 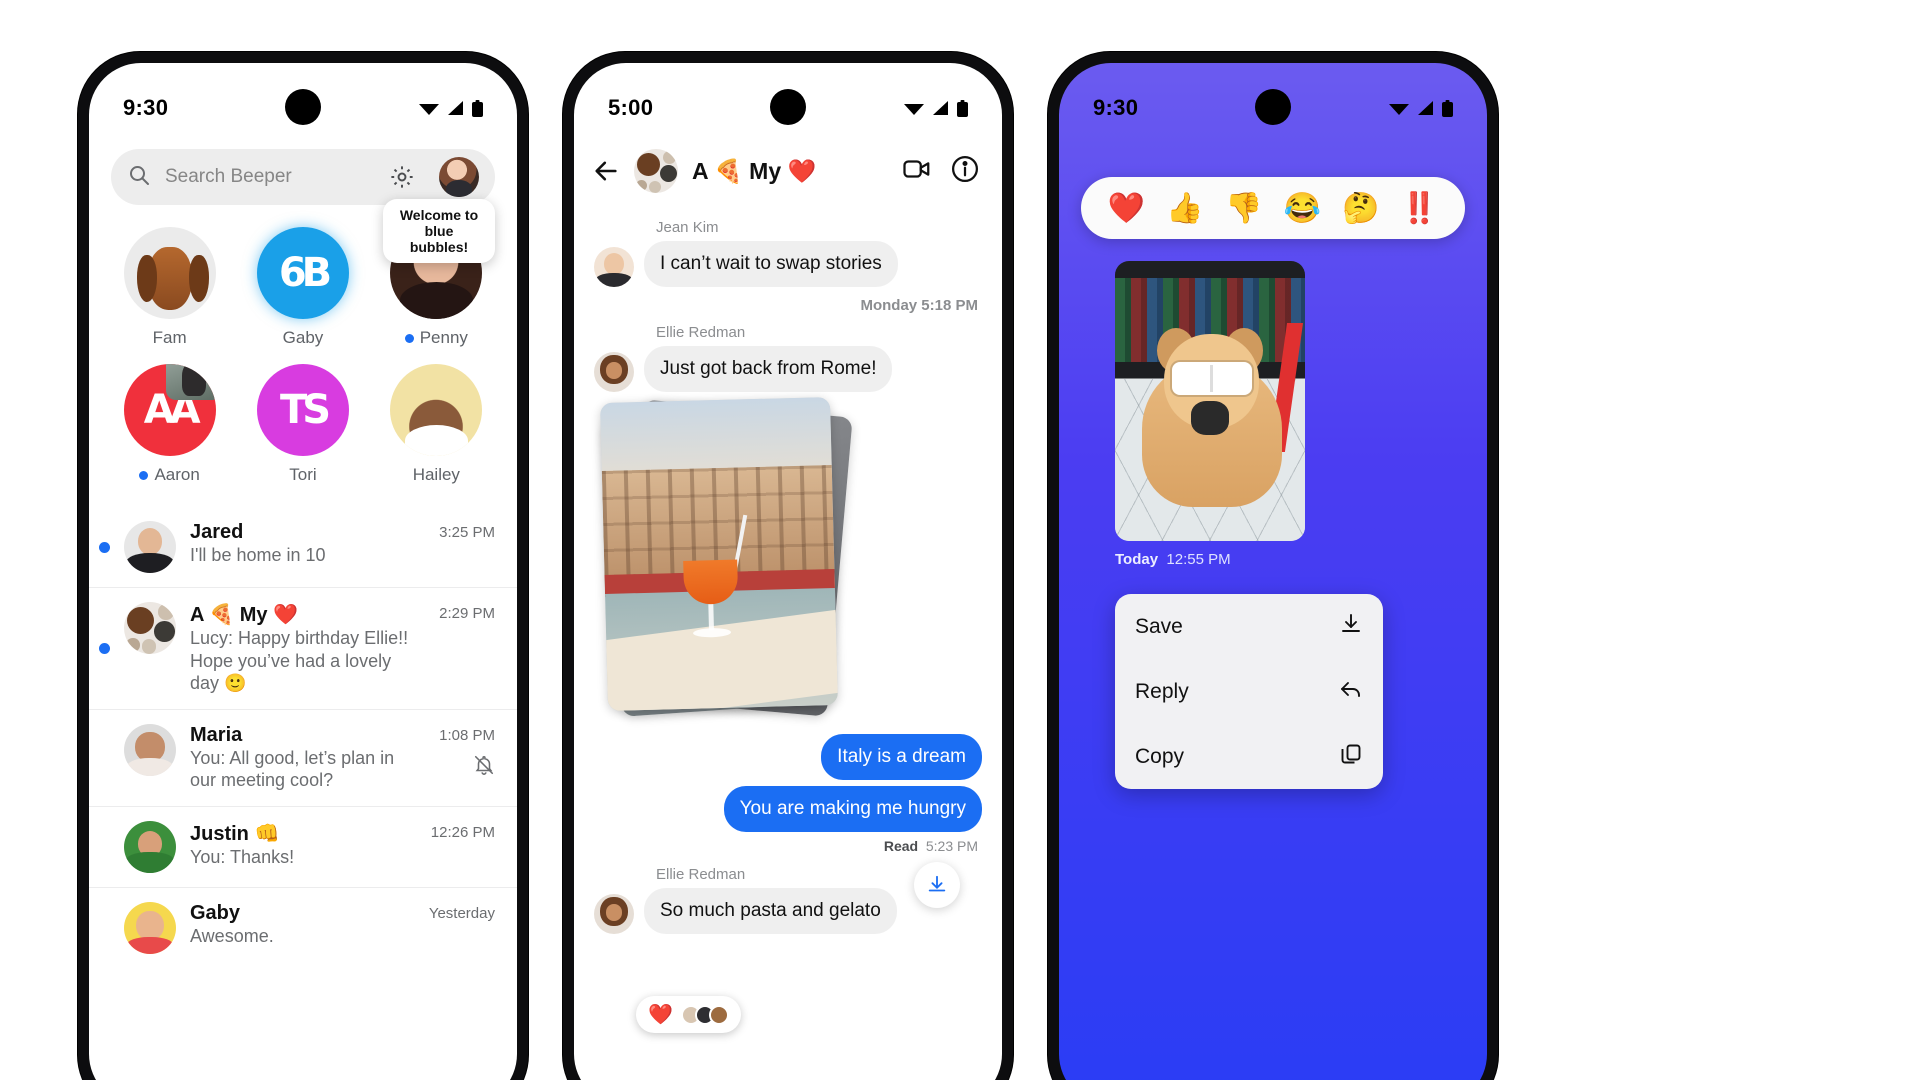 I want to click on chat-name: Justin 👊, so click(x=235, y=833).